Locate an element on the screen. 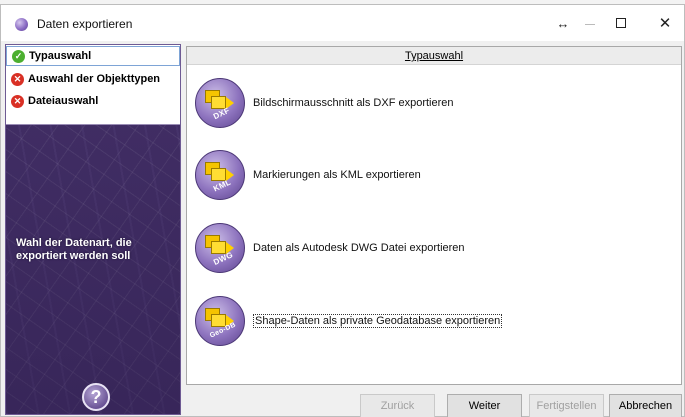 Image resolution: width=685 pixels, height=417 pixels. minimize-icon is located at coordinates (590, 24).